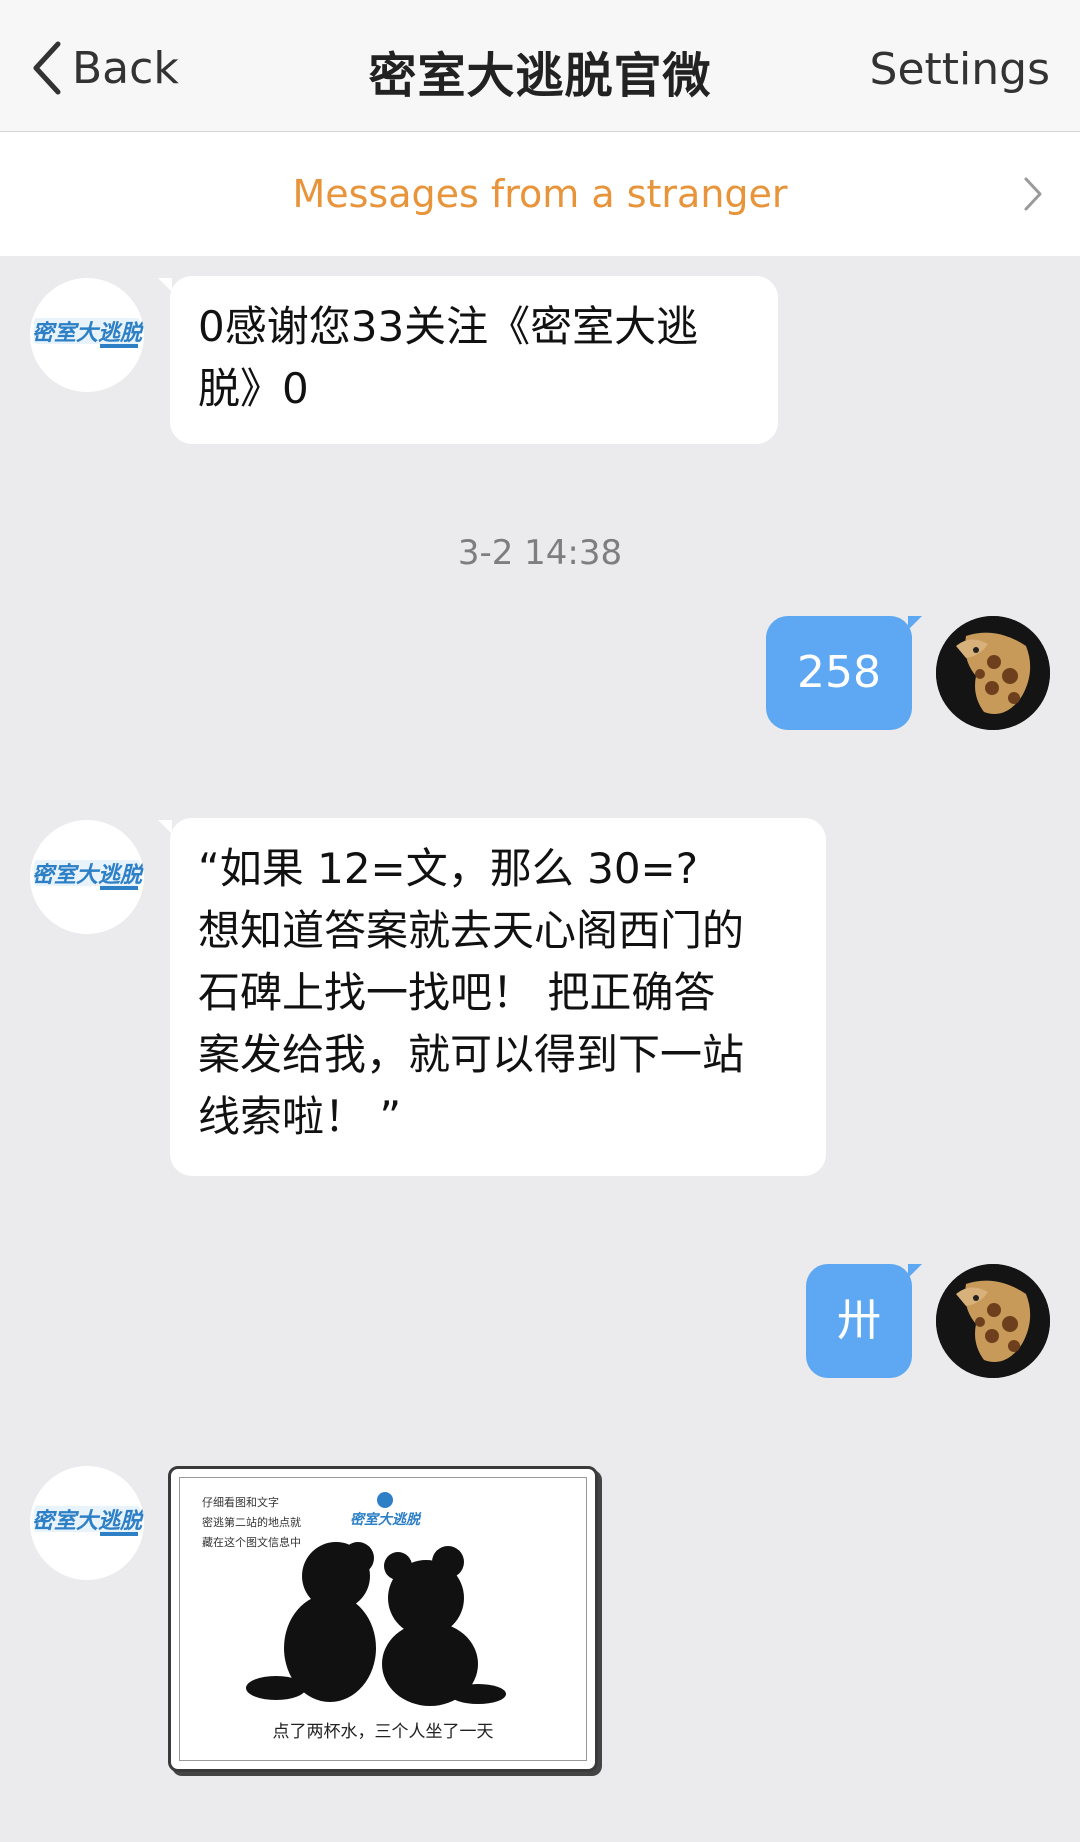  I want to click on message-bubble-incoming: 0感谢您33关注《密室大逃 脱》0, so click(474, 360).